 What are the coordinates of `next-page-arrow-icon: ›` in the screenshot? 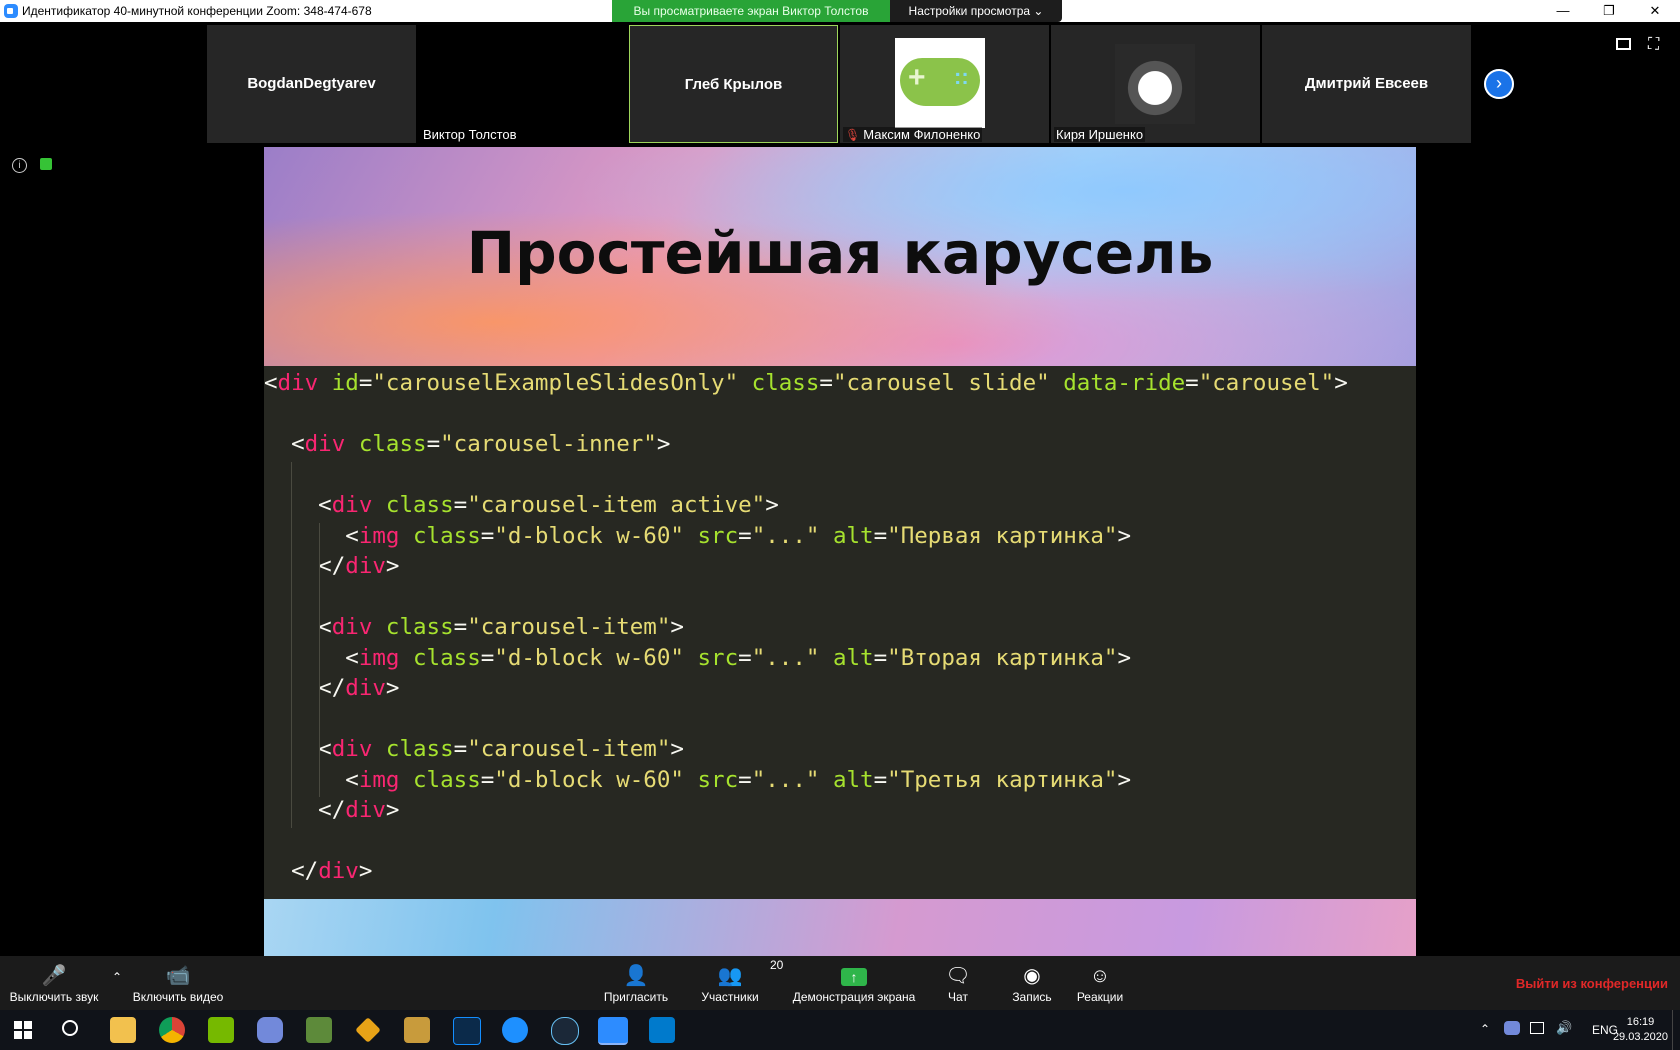 It's located at (1499, 84).